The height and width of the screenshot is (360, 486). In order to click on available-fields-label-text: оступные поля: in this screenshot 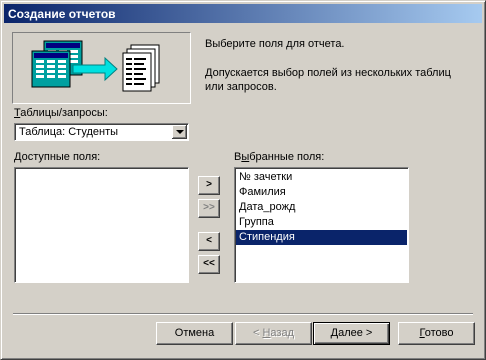, I will do `click(61, 157)`.